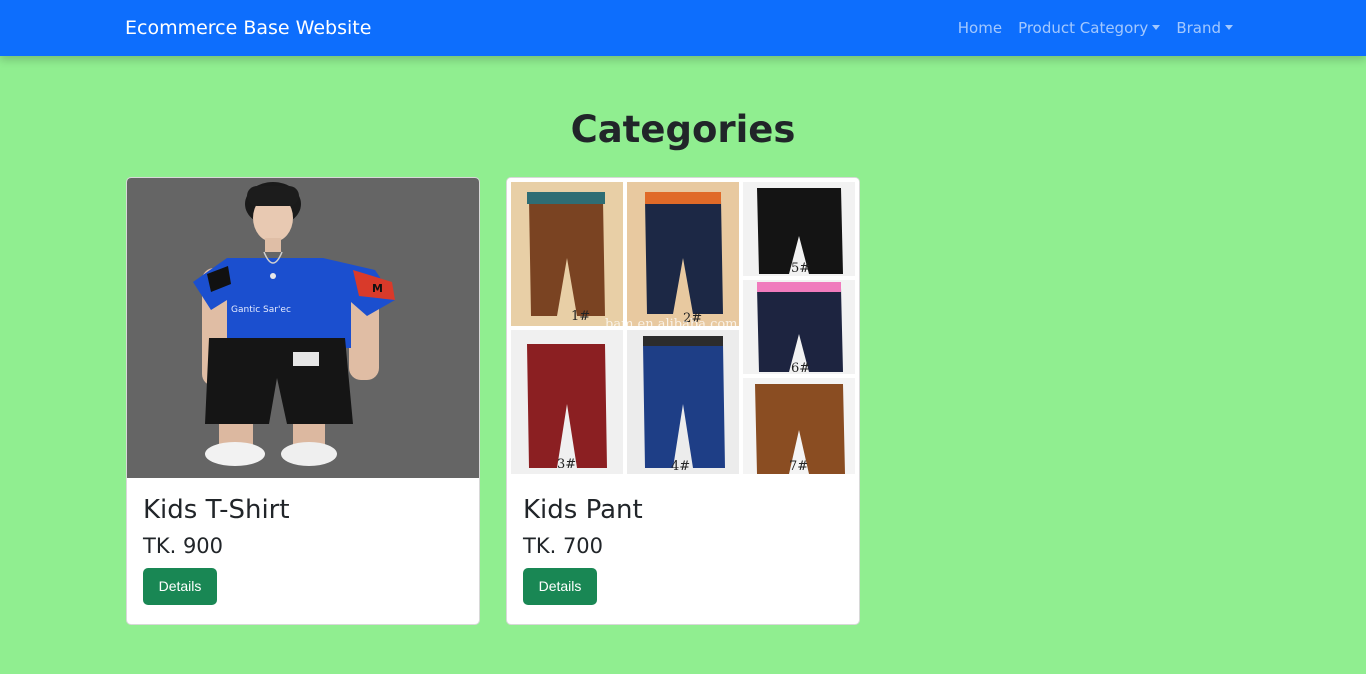  I want to click on pants-label-6: 6#, so click(800, 368).